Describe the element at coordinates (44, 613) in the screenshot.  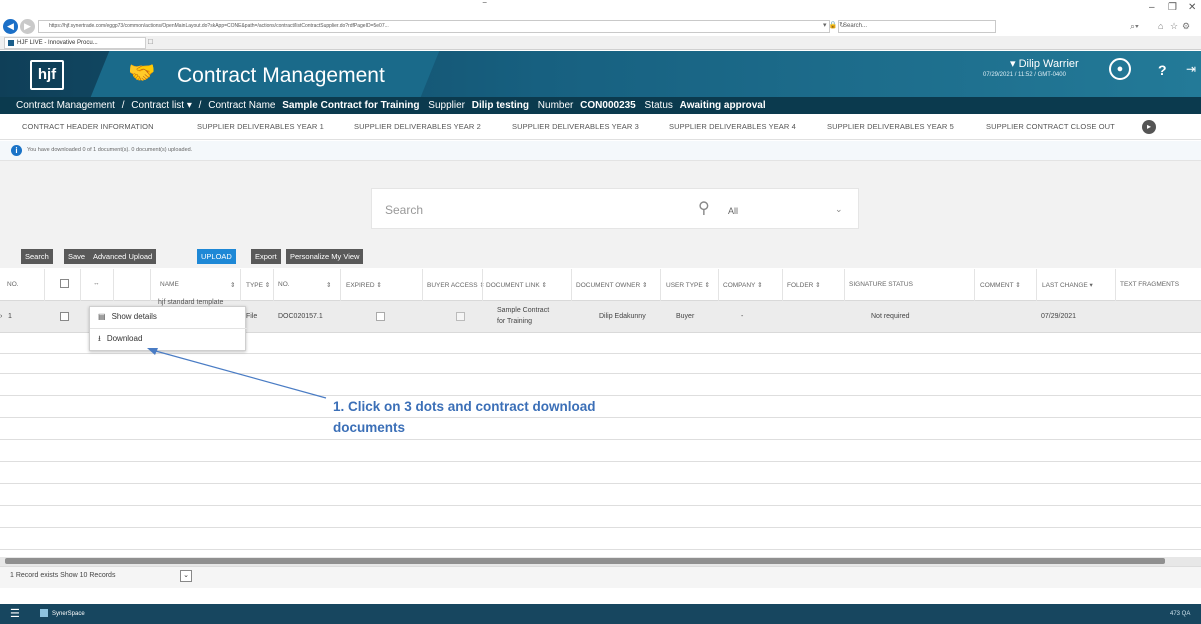
I see `synerspace-icon` at that location.